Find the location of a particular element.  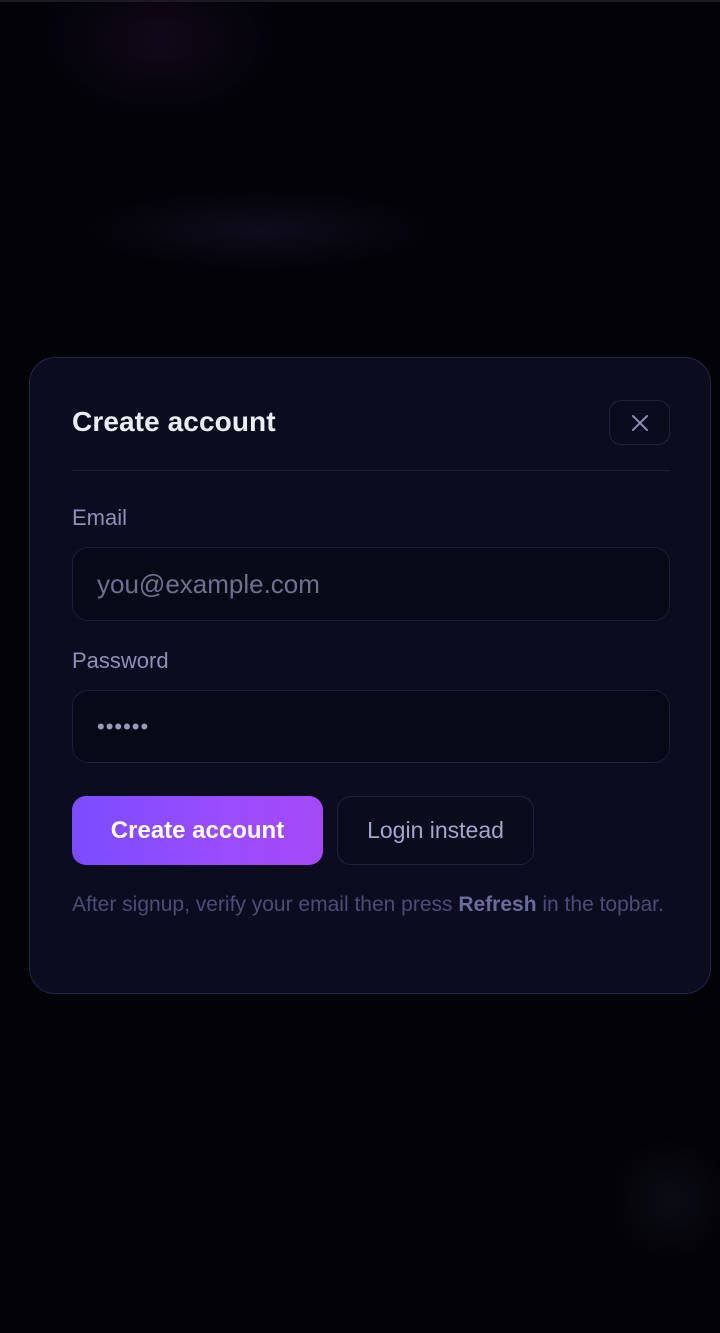

email-label: Email is located at coordinates (100, 517).